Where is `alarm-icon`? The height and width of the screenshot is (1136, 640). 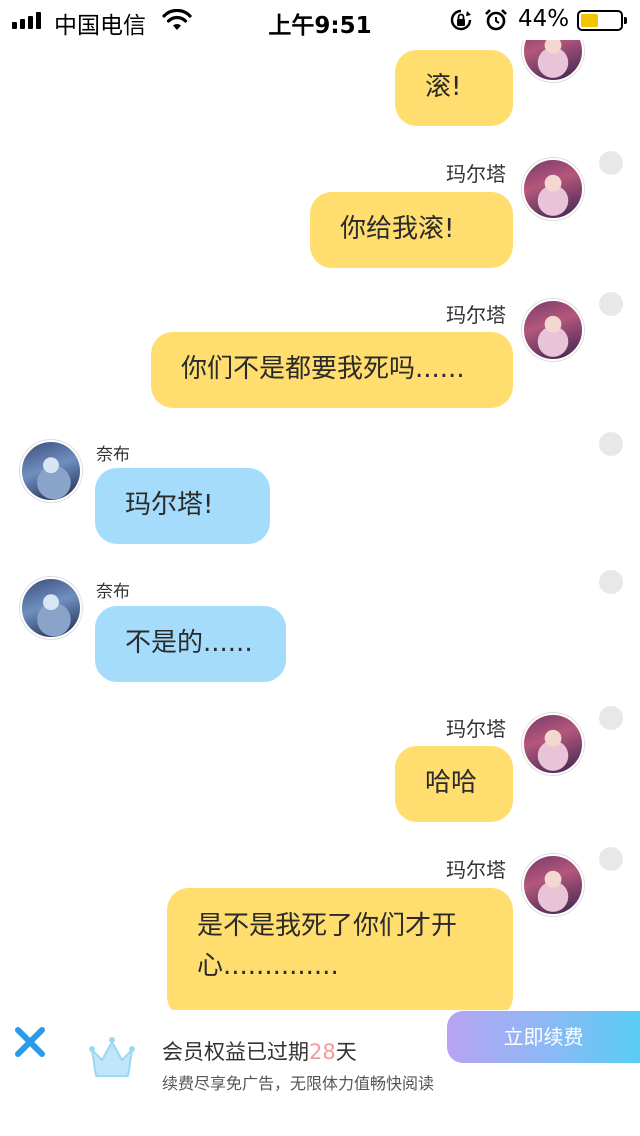
alarm-icon is located at coordinates (496, 20).